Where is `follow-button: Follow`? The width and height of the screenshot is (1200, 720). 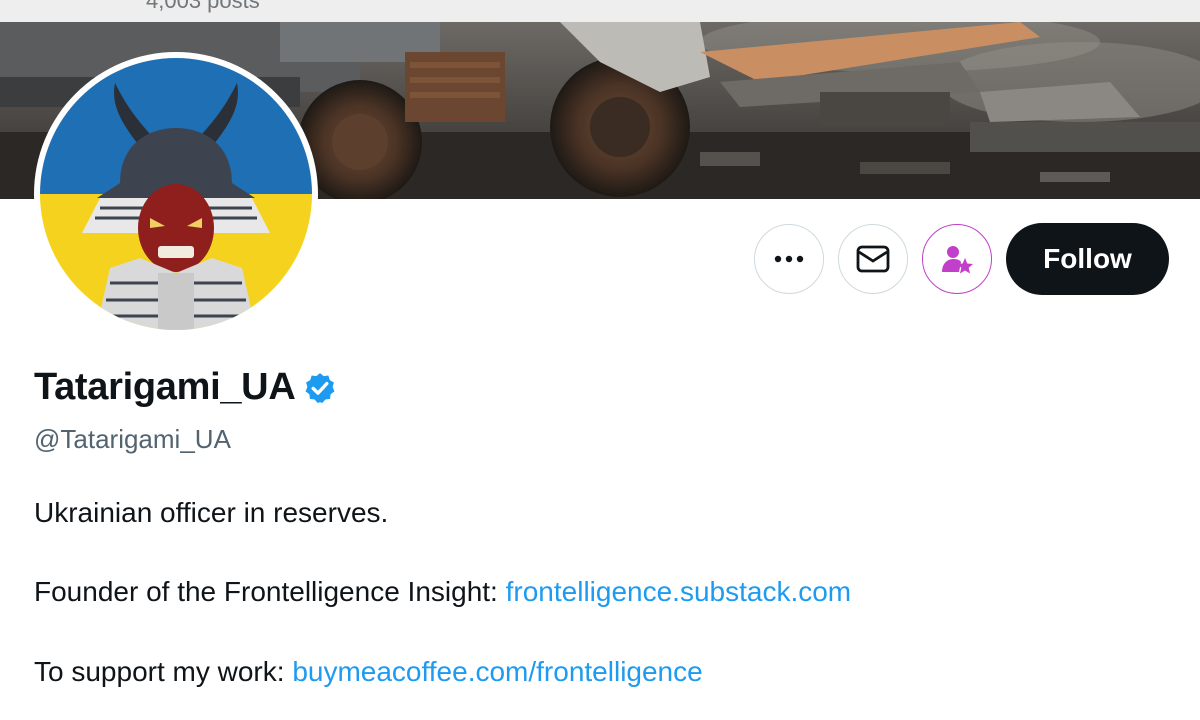
follow-button: Follow is located at coordinates (1087, 259).